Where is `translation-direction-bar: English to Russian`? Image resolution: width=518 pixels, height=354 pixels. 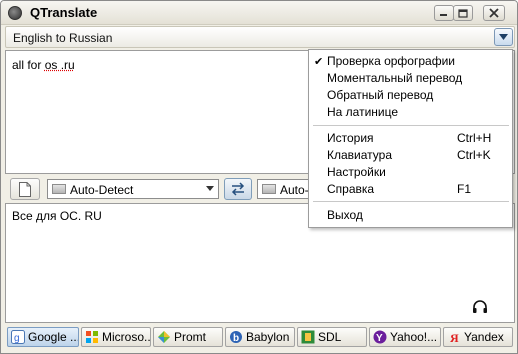 translation-direction-bar: English to Russian is located at coordinates (260, 37).